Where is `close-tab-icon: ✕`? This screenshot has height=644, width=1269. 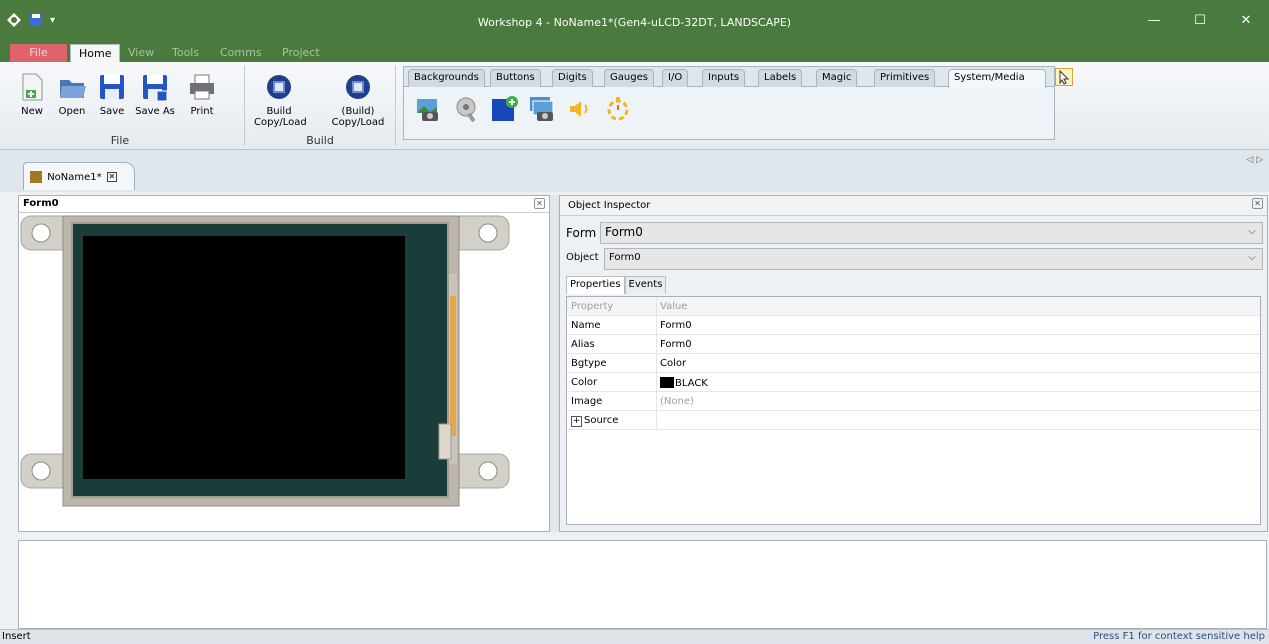 close-tab-icon: ✕ is located at coordinates (111, 177).